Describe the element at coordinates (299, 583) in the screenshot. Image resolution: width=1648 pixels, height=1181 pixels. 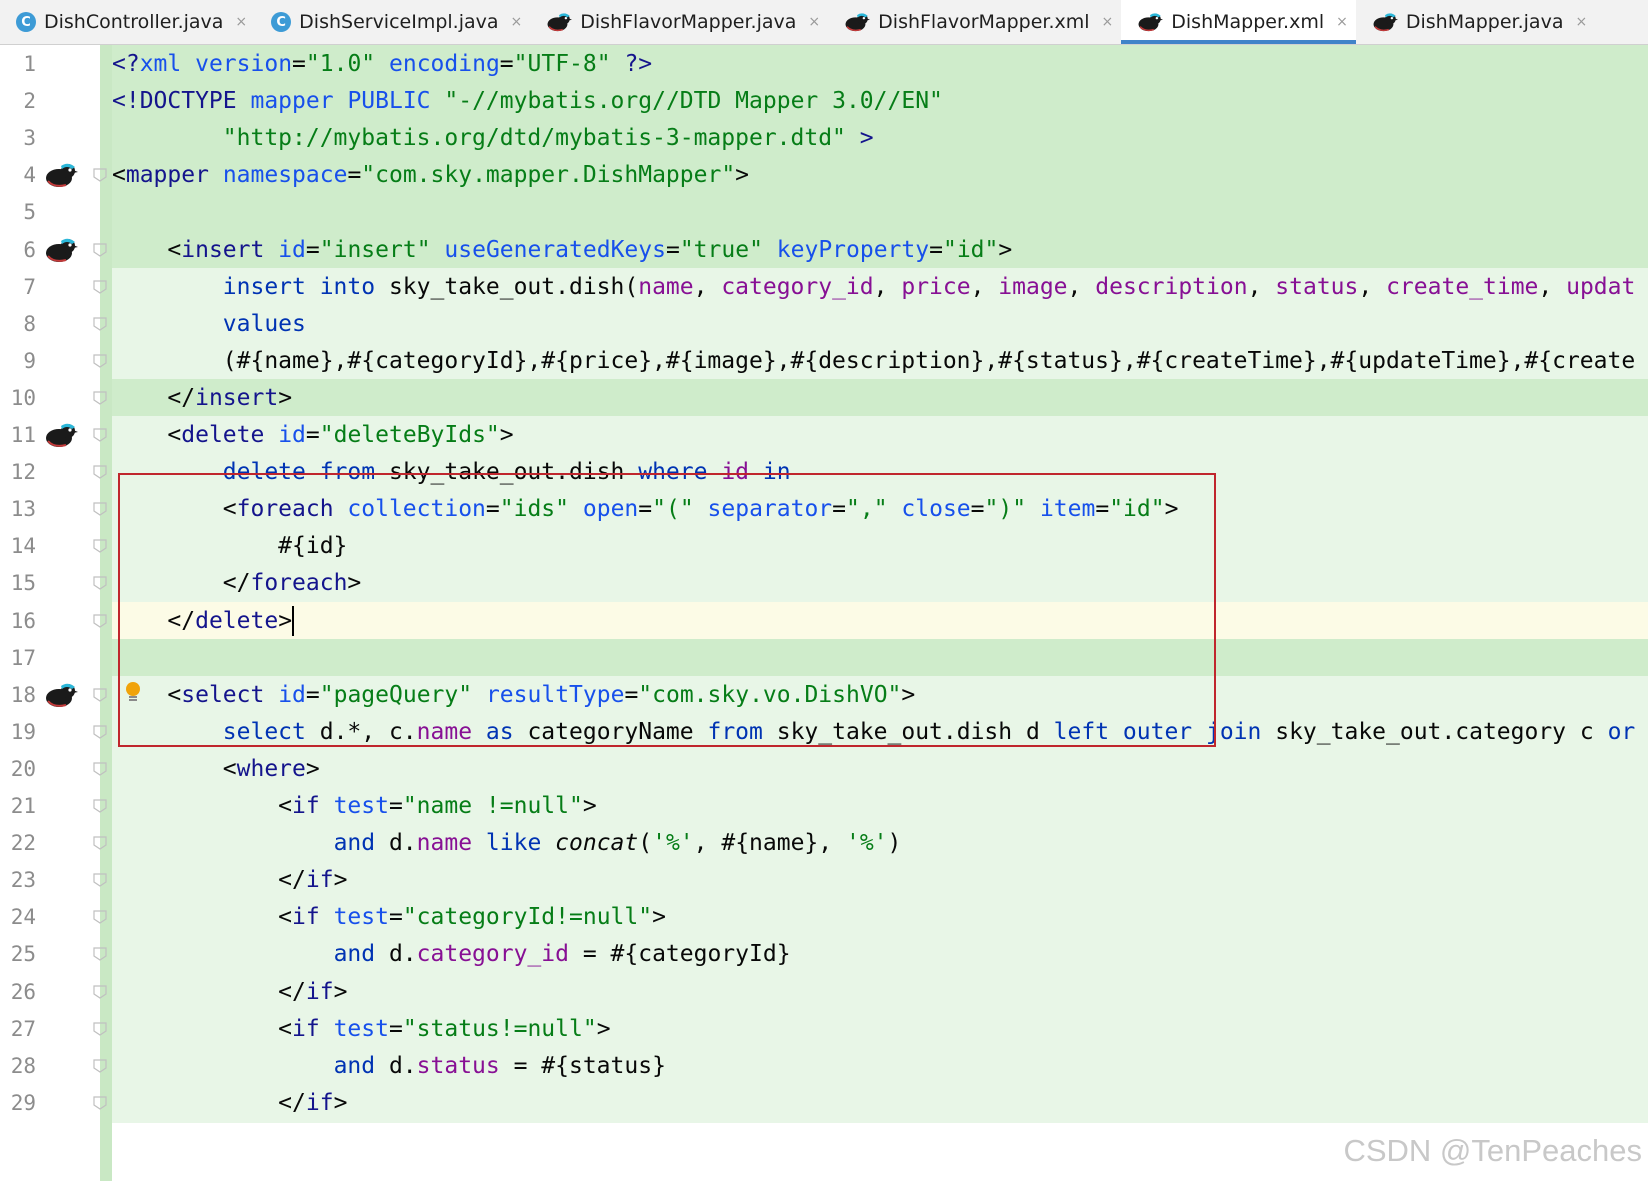
I see `code-token: foreach` at that location.